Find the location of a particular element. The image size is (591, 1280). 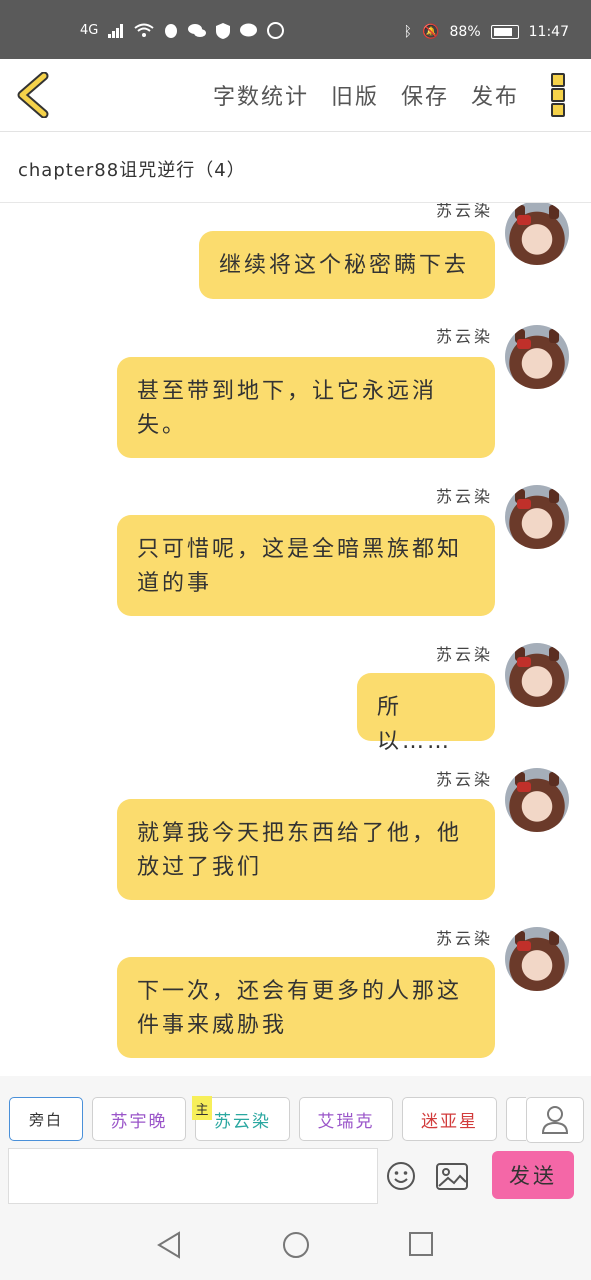

mute-icon: 🔕 is located at coordinates (431, 32).